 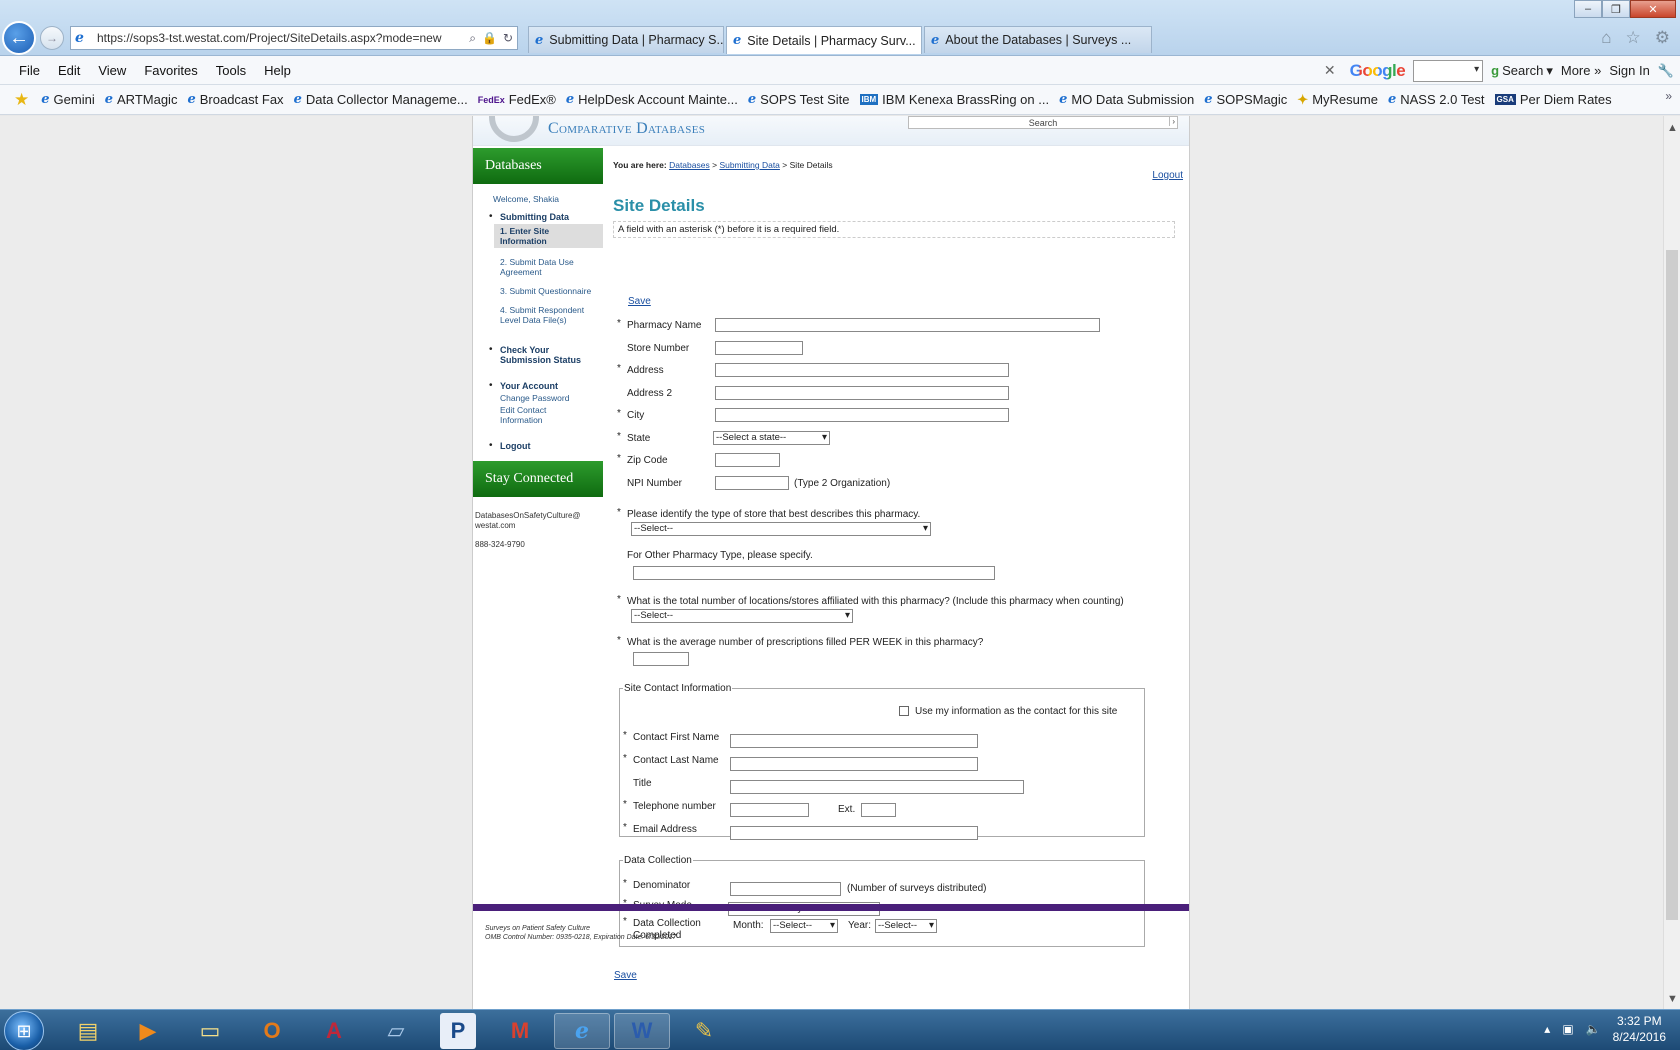 I want to click on nav-step-data-use: 2. Submit Data Use Agreement, so click(x=551, y=267).